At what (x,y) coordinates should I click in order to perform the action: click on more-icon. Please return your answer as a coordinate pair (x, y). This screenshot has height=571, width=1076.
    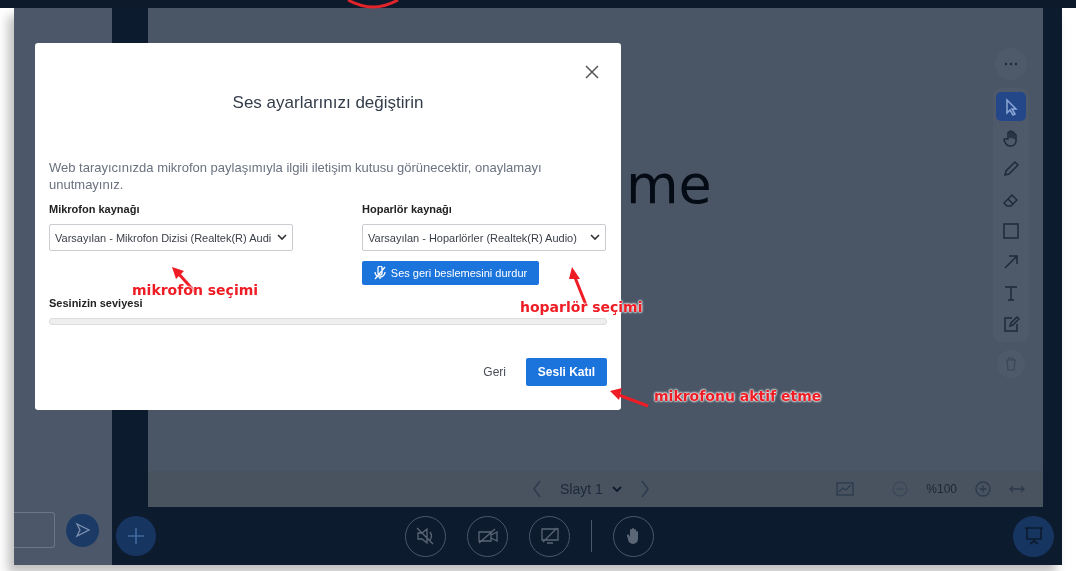
    Looking at the image, I should click on (1011, 64).